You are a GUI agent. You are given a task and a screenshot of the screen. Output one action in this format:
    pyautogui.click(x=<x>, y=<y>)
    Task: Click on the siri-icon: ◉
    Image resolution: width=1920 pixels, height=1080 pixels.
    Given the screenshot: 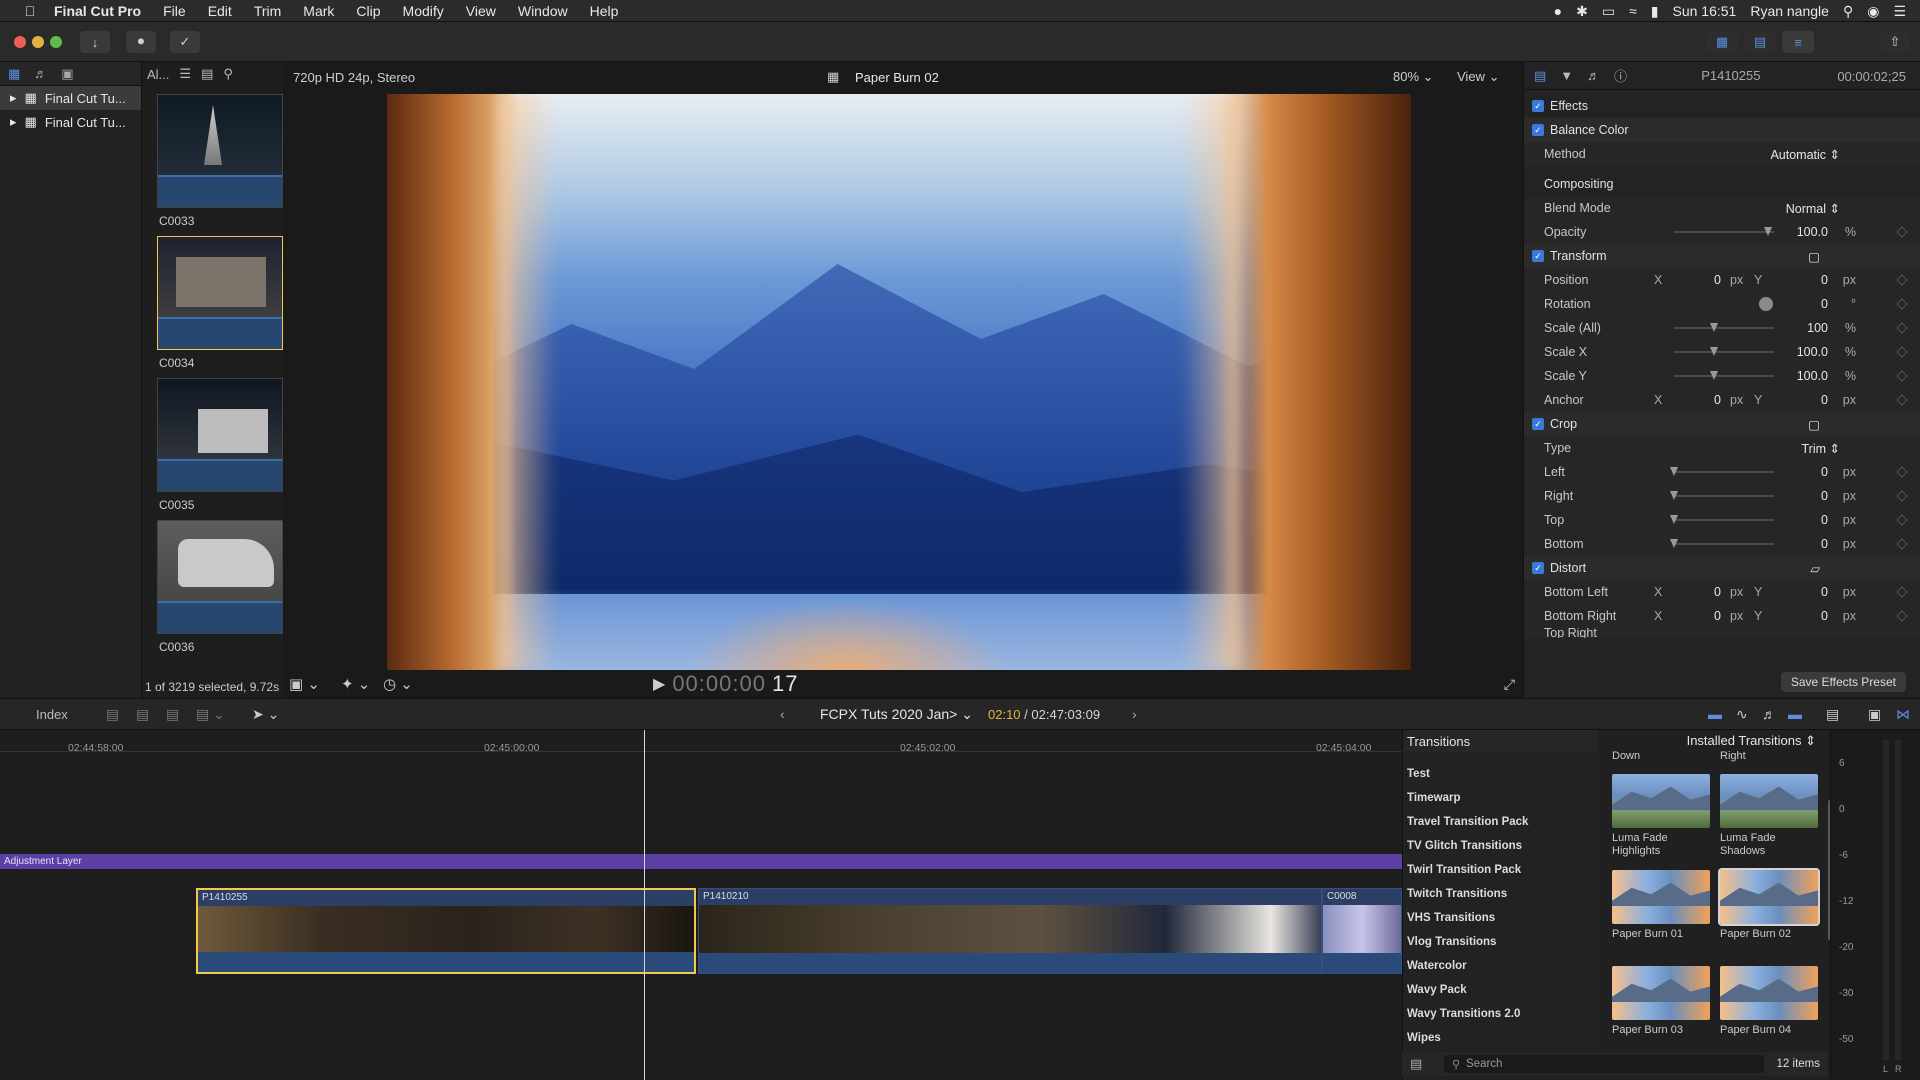 What is the action you would take?
    pyautogui.click(x=1873, y=11)
    